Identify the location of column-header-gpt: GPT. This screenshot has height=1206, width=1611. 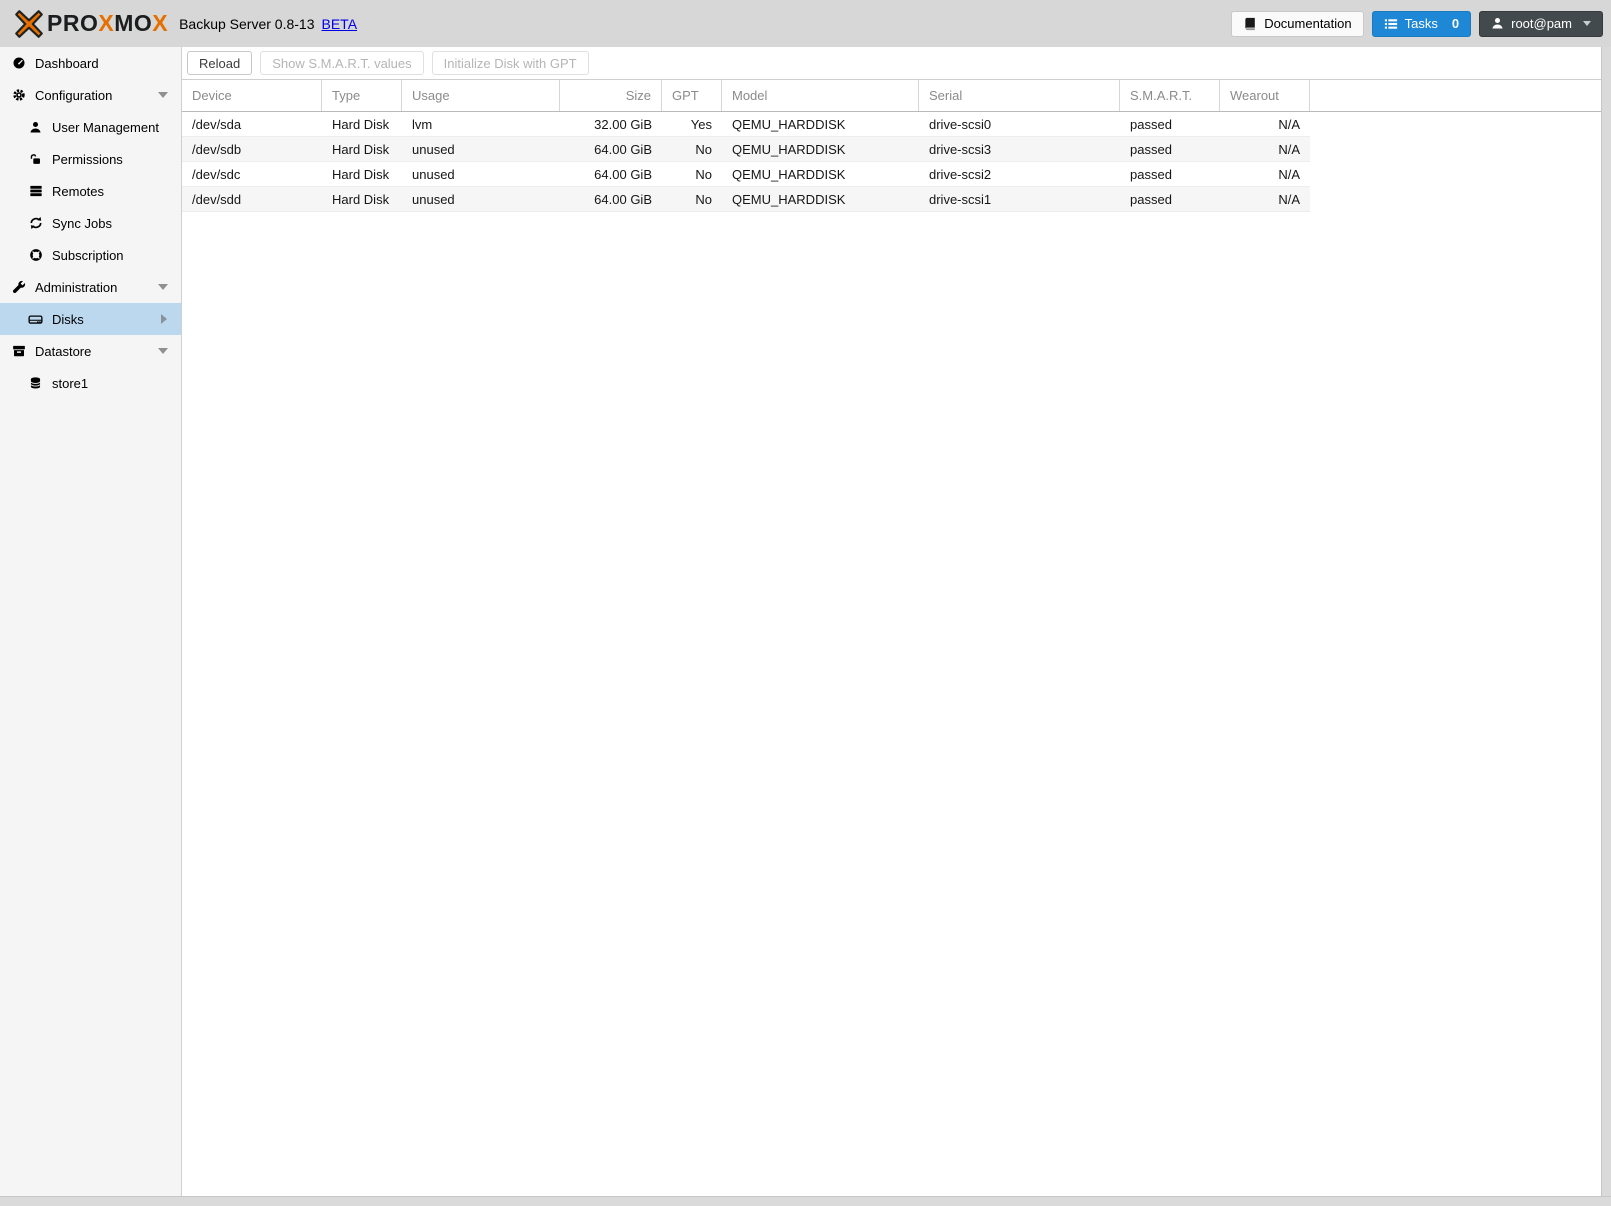
(692, 95).